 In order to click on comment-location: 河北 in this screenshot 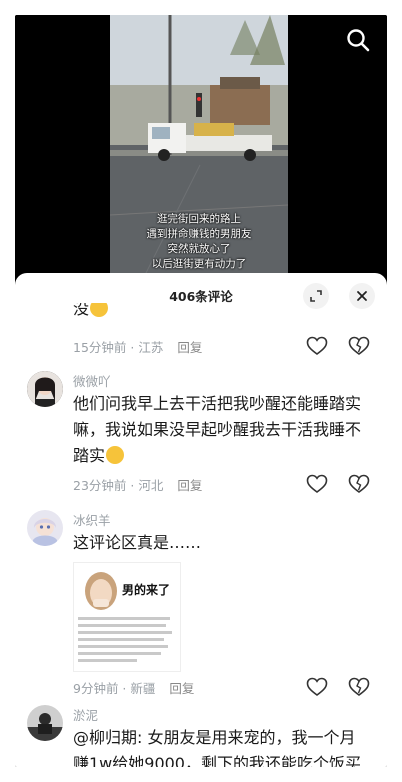, I will do `click(151, 485)`.